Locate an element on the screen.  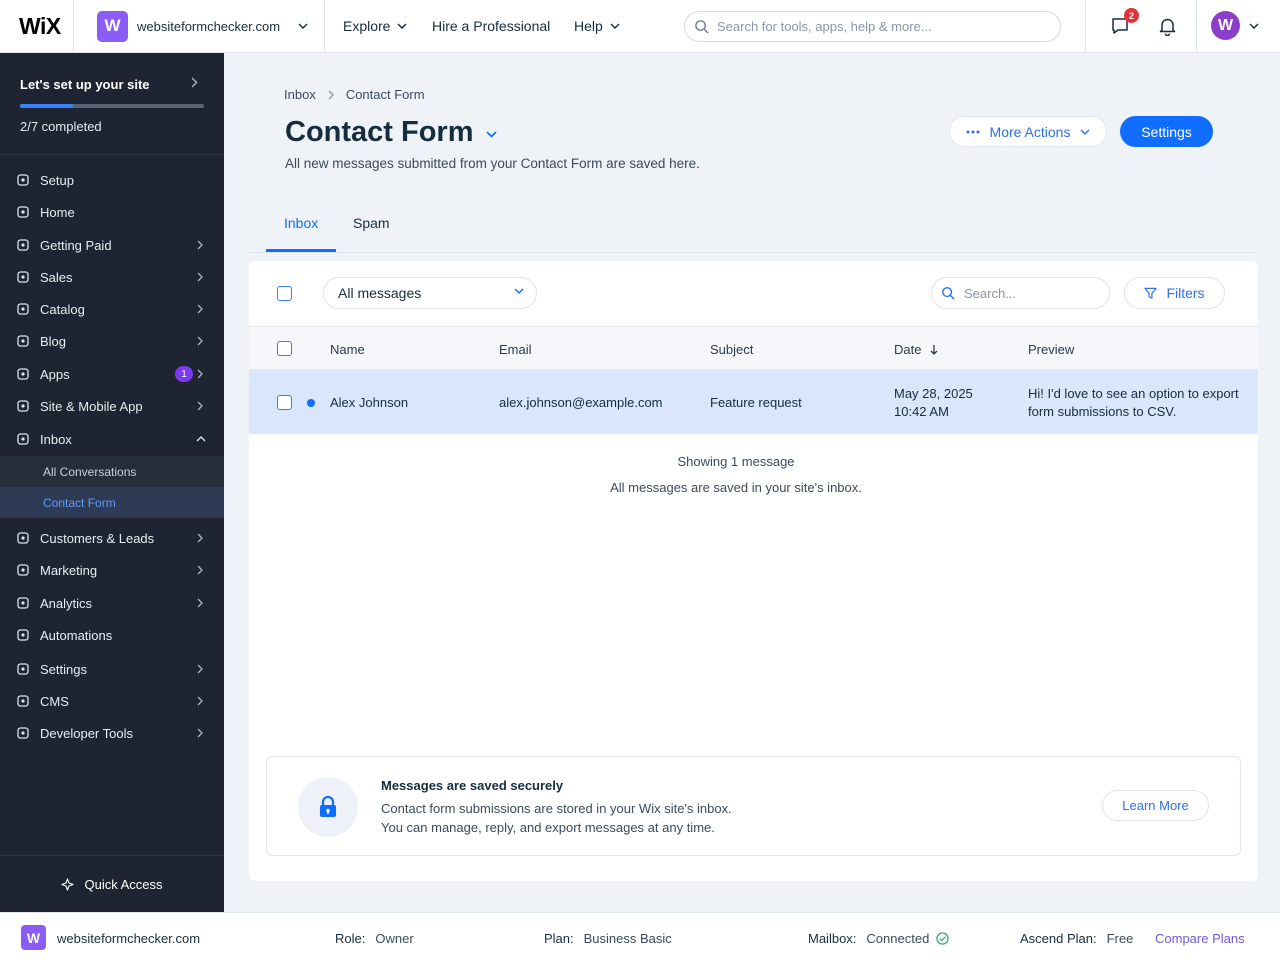
unread-indicator is located at coordinates (311, 403).